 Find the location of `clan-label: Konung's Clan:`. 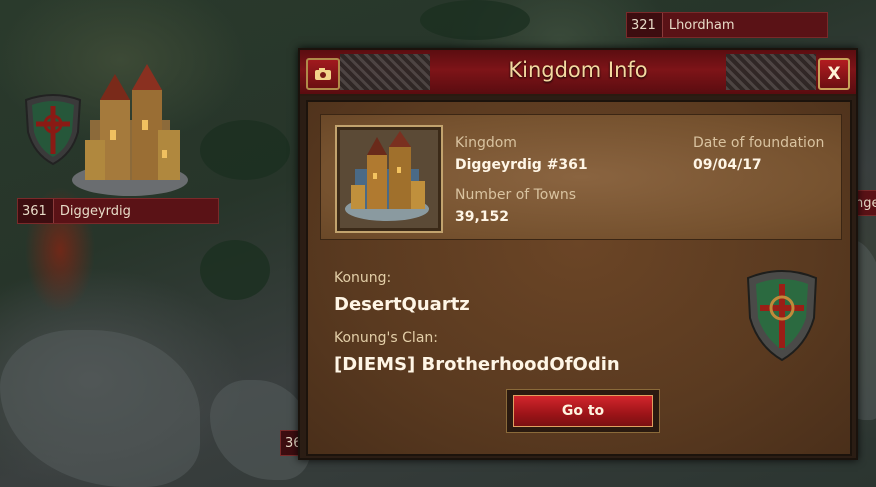

clan-label: Konung's Clan: is located at coordinates (386, 338).